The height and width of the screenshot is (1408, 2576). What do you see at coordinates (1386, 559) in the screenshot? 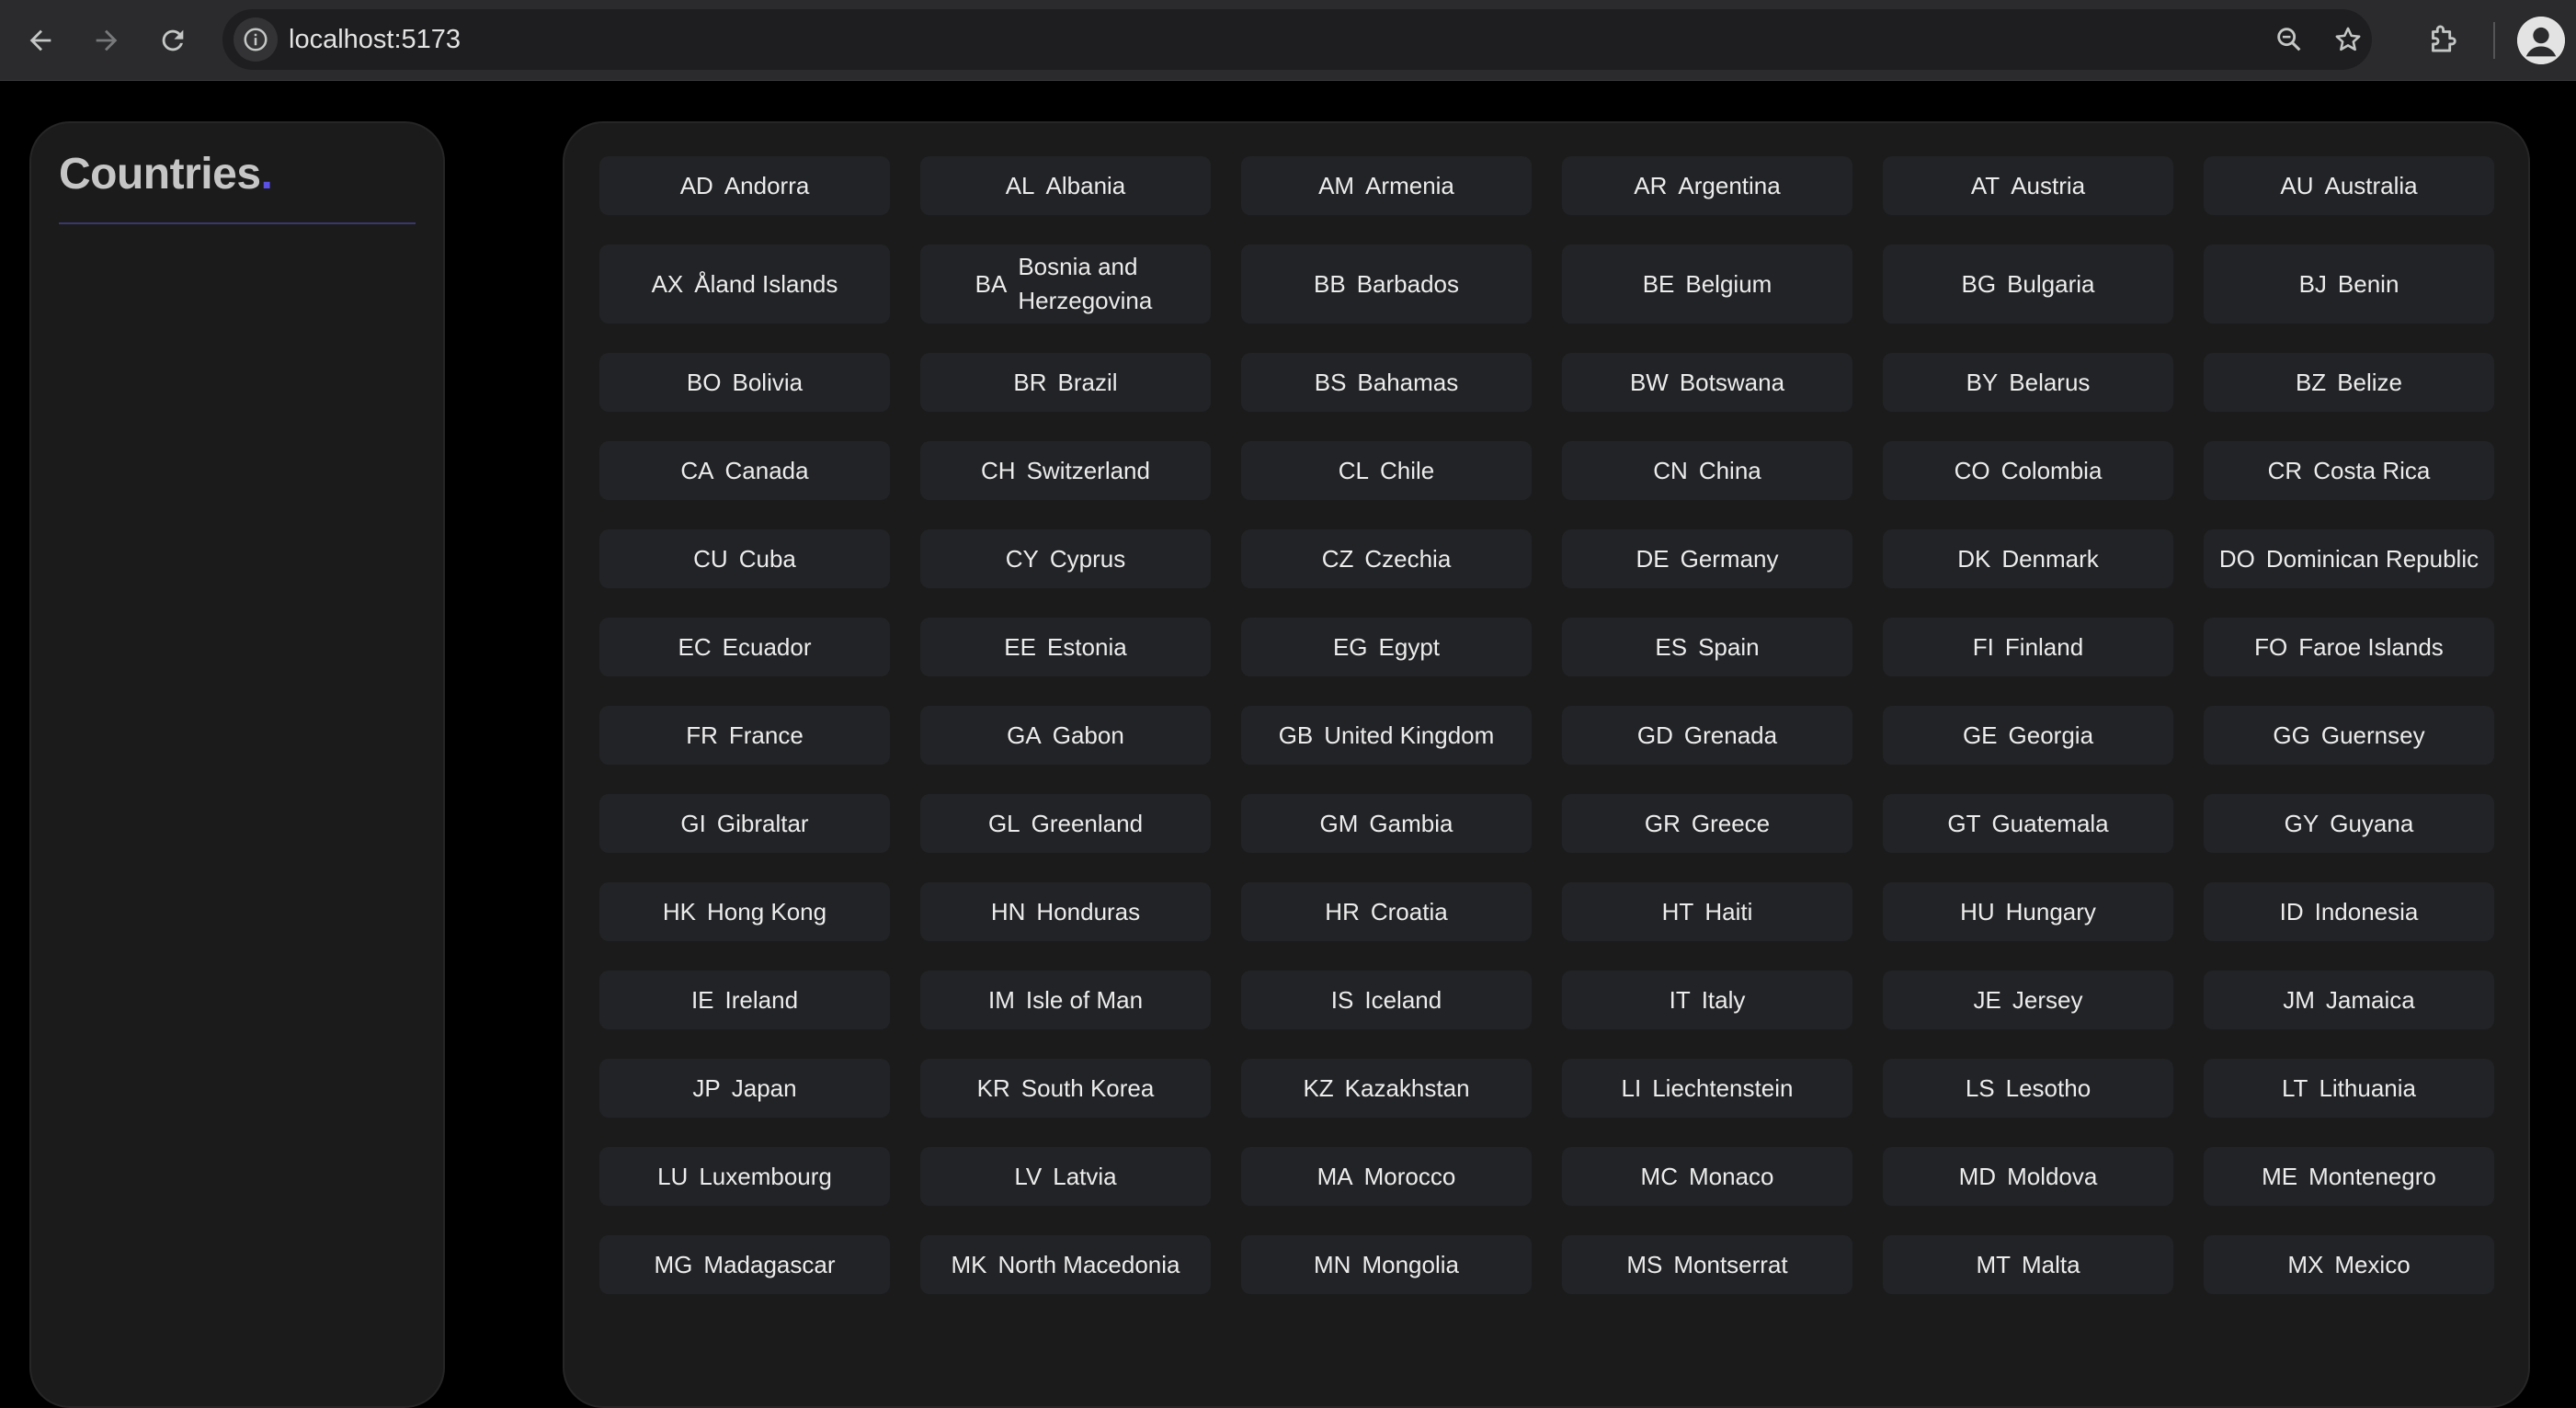
I see `country-card: CZ Czechia` at bounding box center [1386, 559].